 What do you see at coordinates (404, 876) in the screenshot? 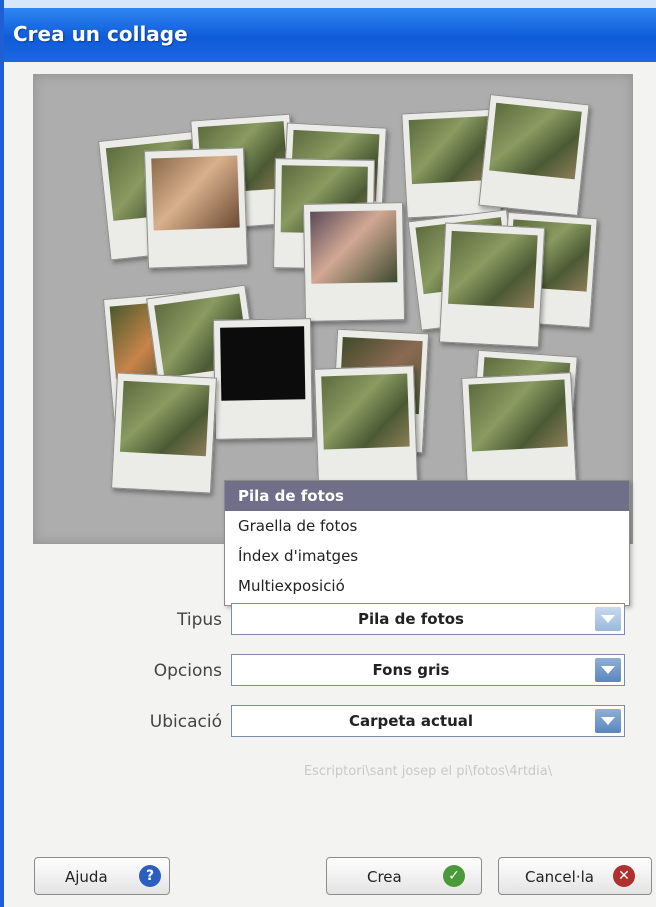
I see `create-button: Crea ✓` at bounding box center [404, 876].